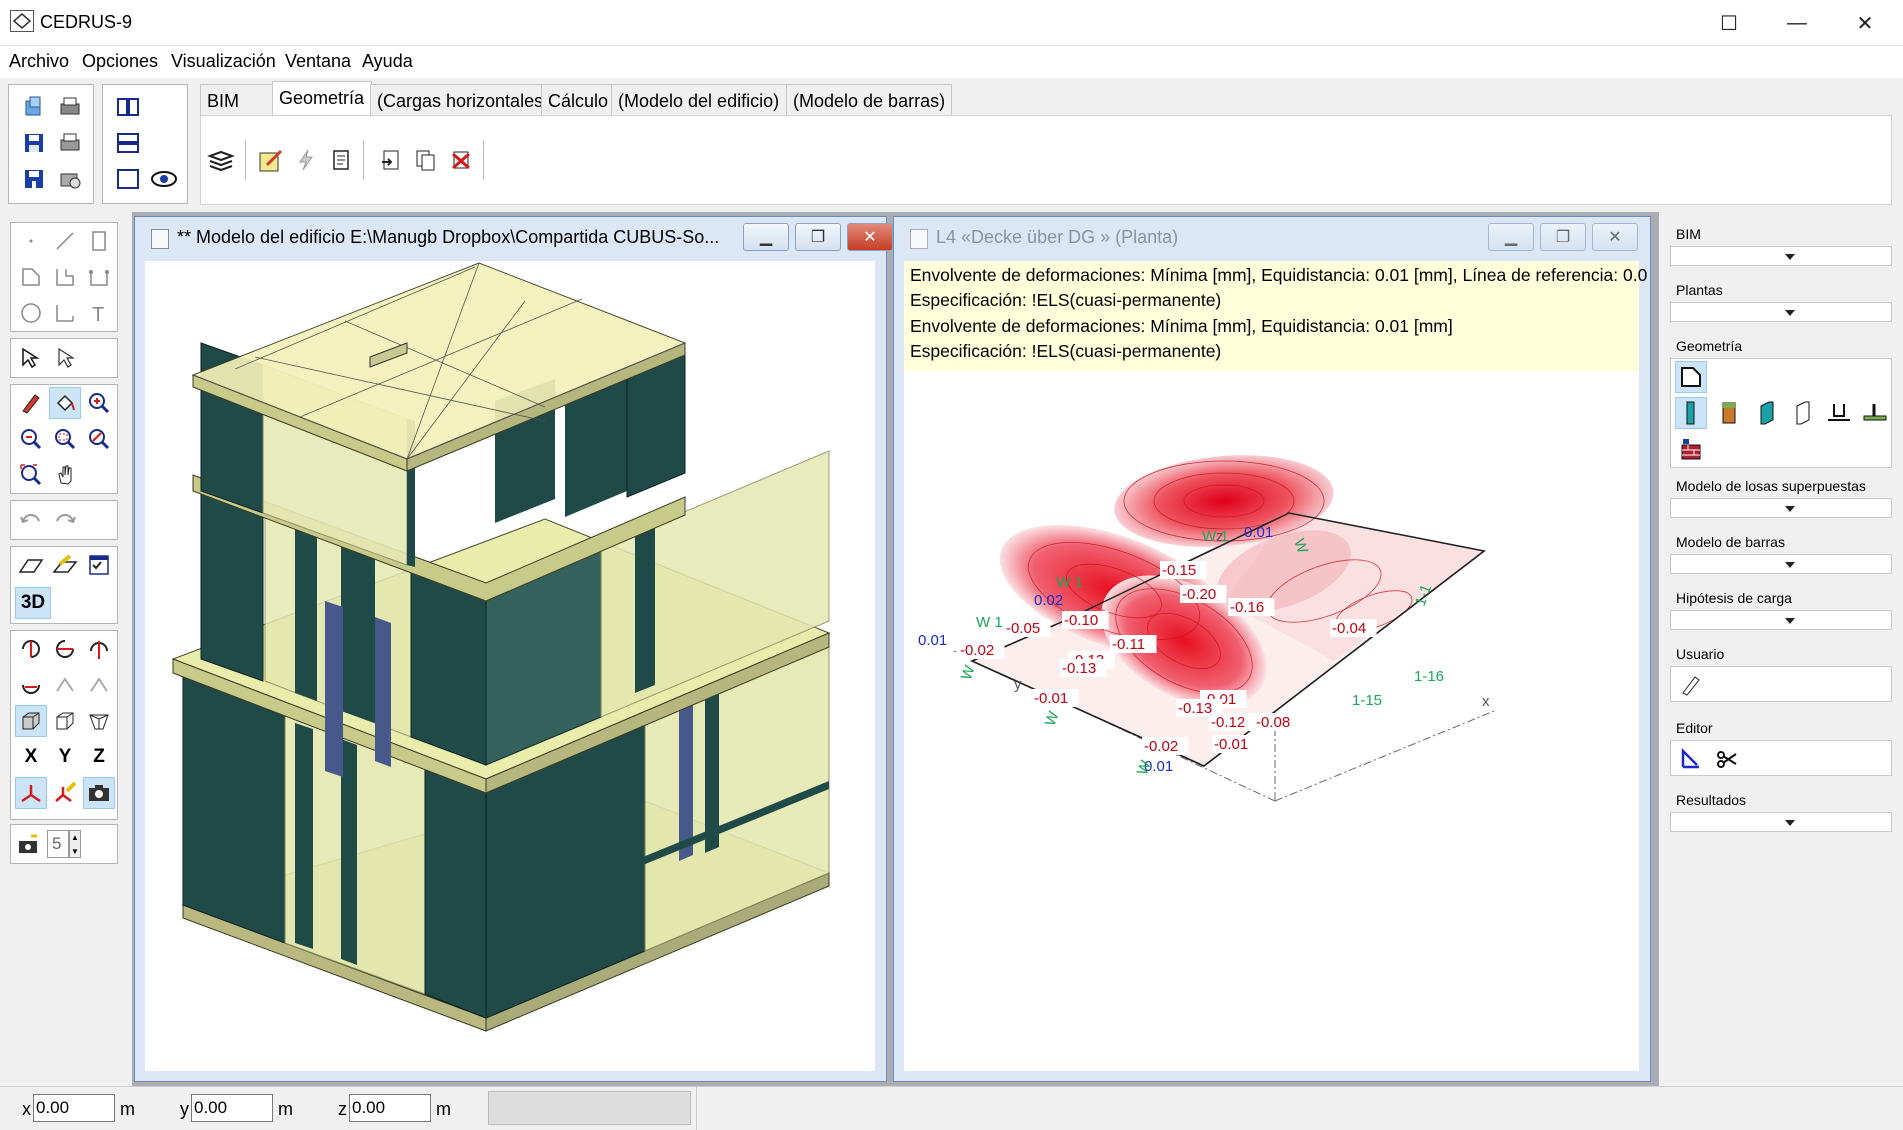 Image resolution: width=1903 pixels, height=1130 pixels. Describe the element at coordinates (65, 241) in the screenshot. I see `line-icon` at that location.